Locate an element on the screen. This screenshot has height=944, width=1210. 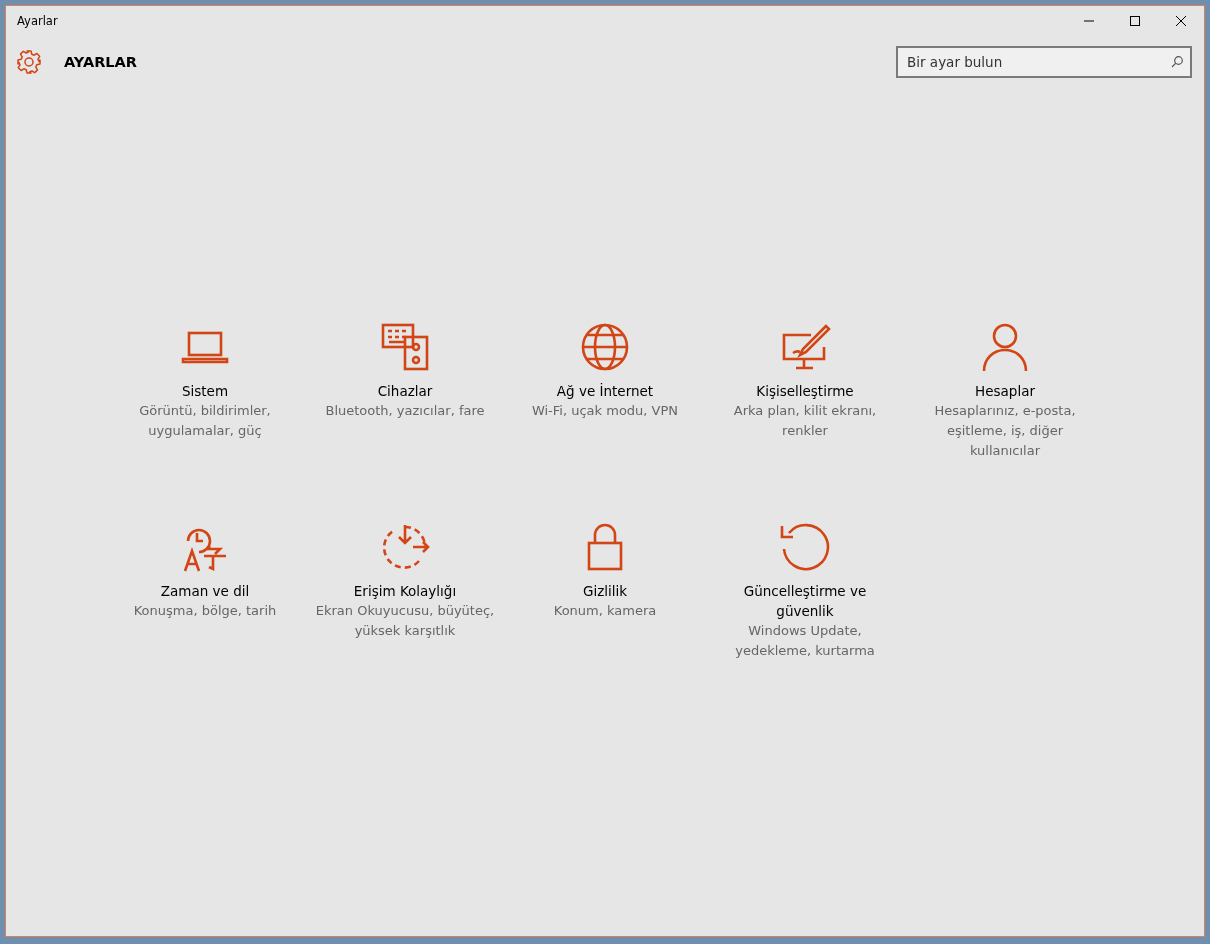
window-title: Ayarlar is located at coordinates (38, 21).